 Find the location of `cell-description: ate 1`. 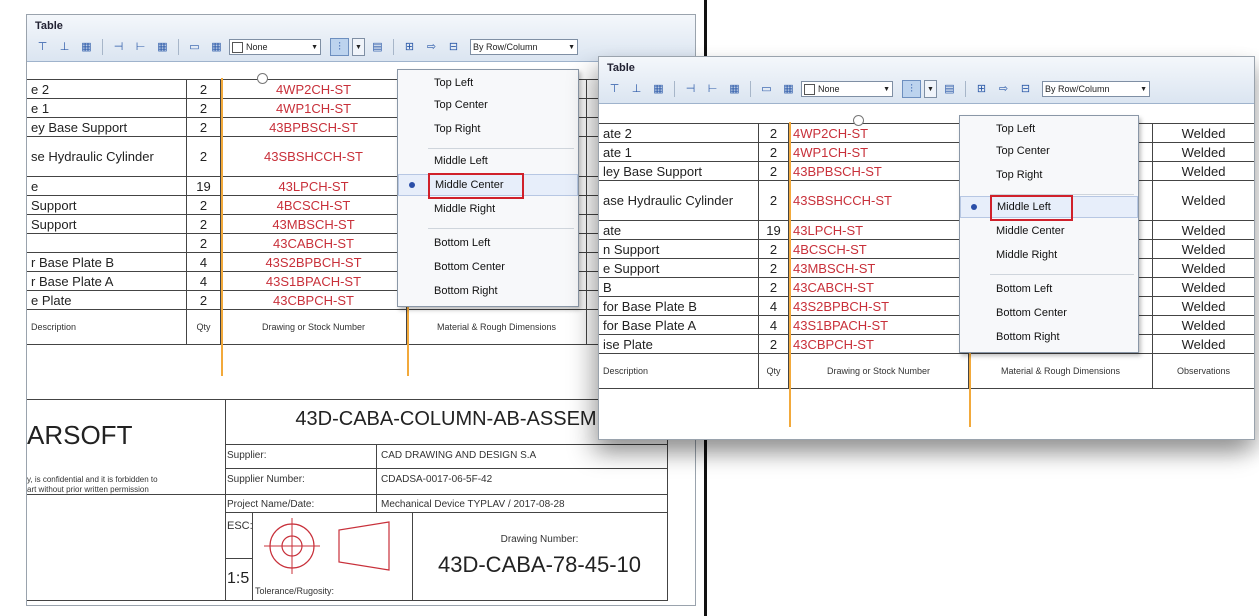

cell-description: ate 1 is located at coordinates (679, 152).